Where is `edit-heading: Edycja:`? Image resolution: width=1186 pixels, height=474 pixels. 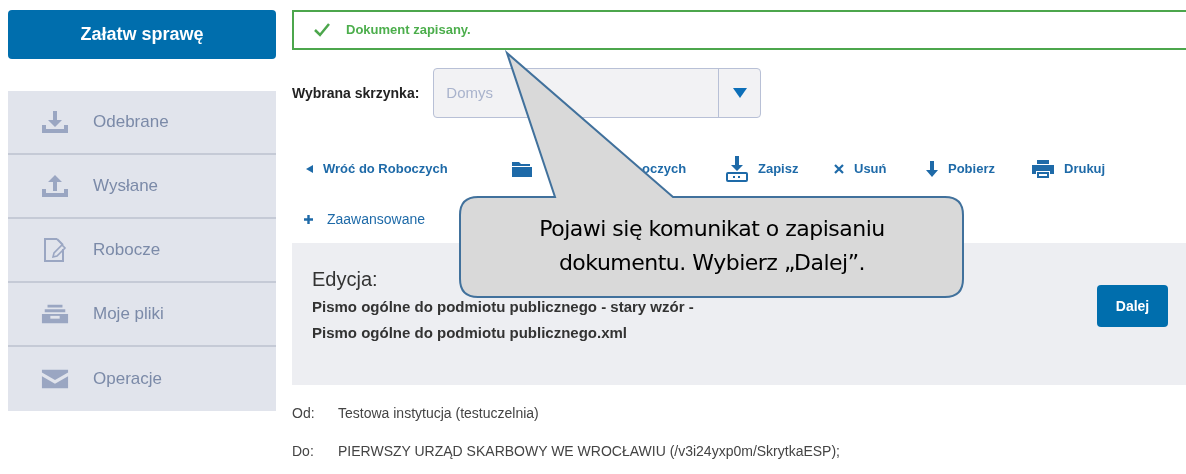
edit-heading: Edycja: is located at coordinates (345, 279).